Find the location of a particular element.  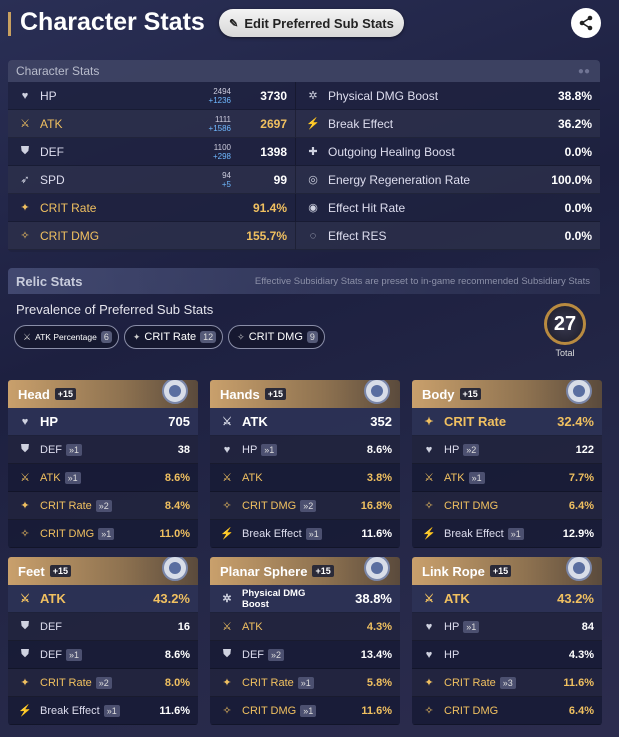

effect-hit-icon: ◉ is located at coordinates (313, 208).